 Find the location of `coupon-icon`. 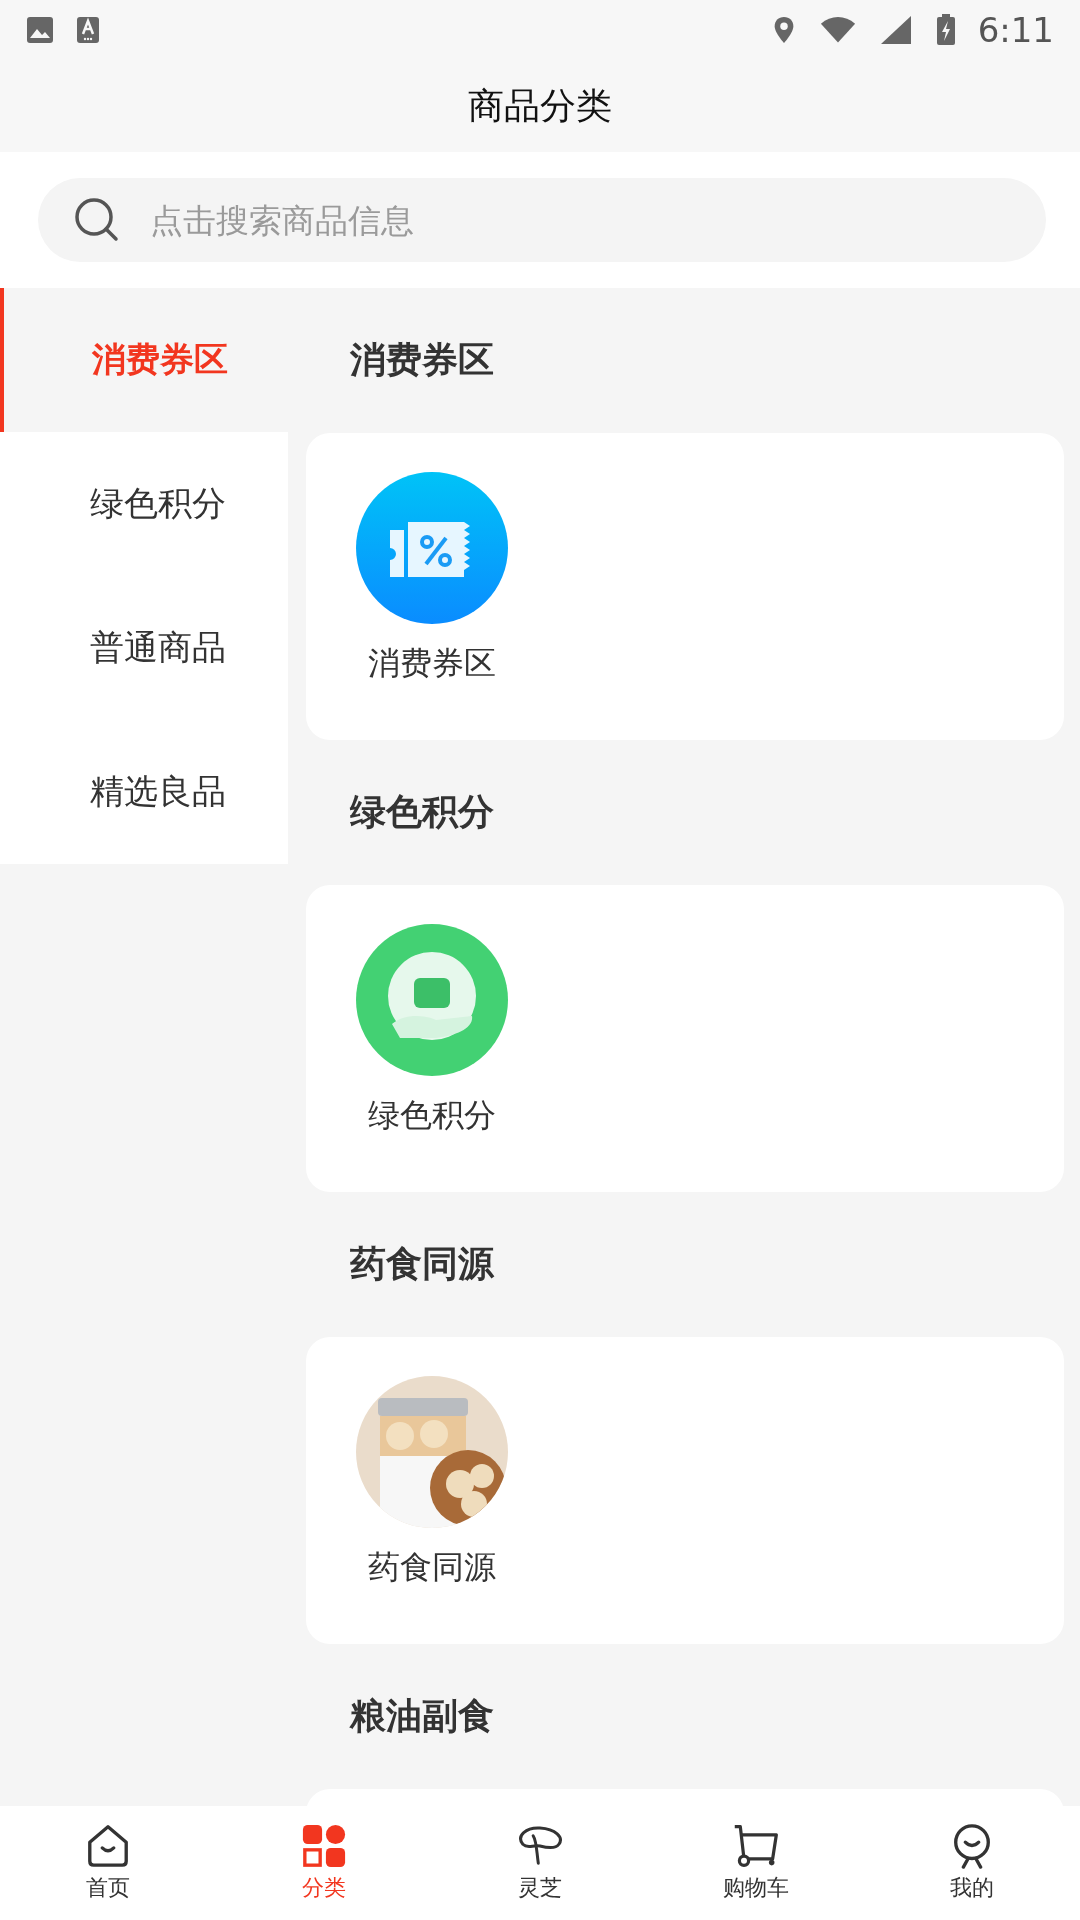

coupon-icon is located at coordinates (432, 548).